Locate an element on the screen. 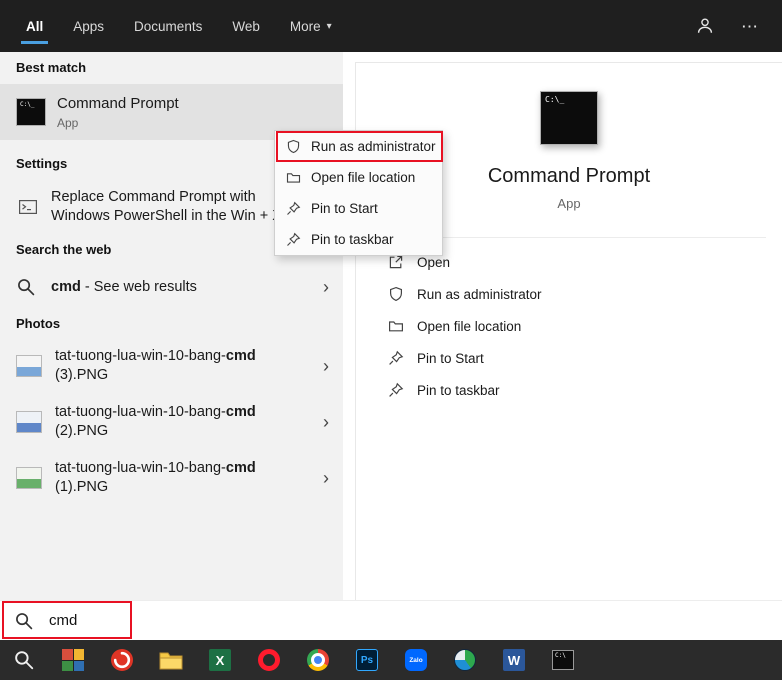  action-open-file-location: Open file location is located at coordinates (569, 326).